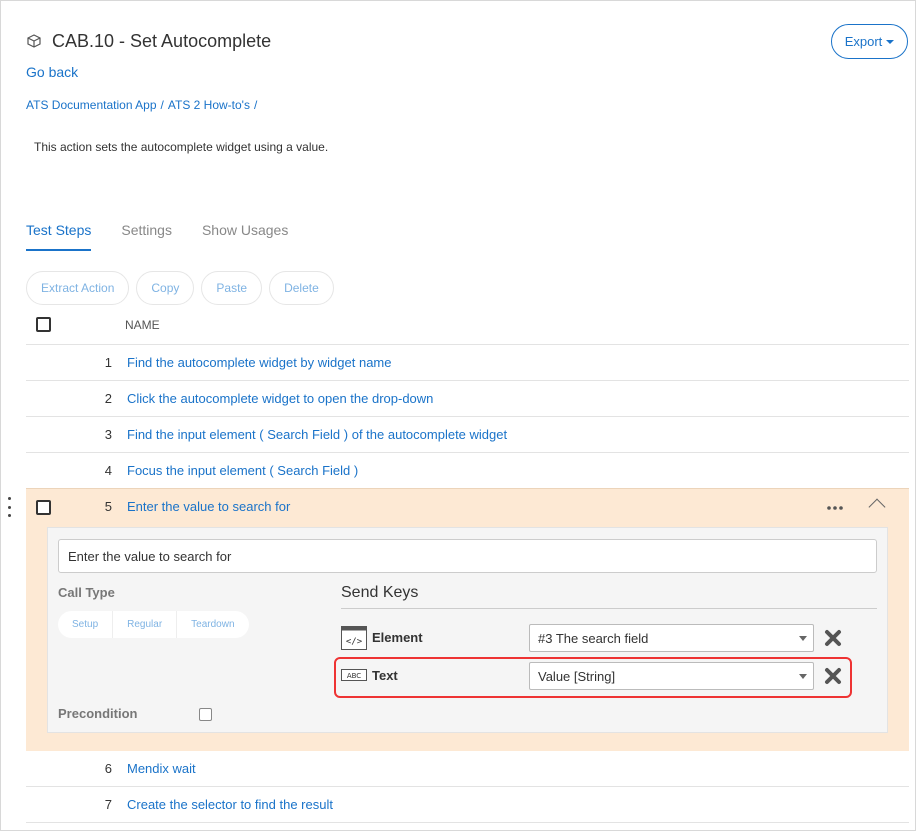 This screenshot has width=916, height=831. I want to click on call-type-teardown: Teardown, so click(212, 624).